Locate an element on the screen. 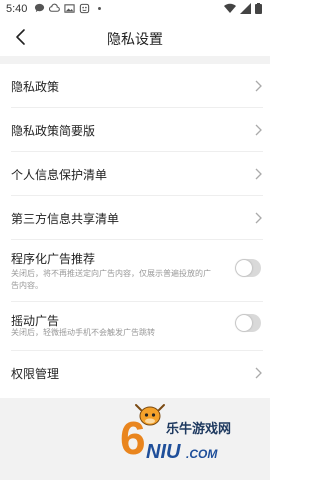 The height and width of the screenshot is (480, 320). svg-text: .COM is located at coordinates (202, 454).